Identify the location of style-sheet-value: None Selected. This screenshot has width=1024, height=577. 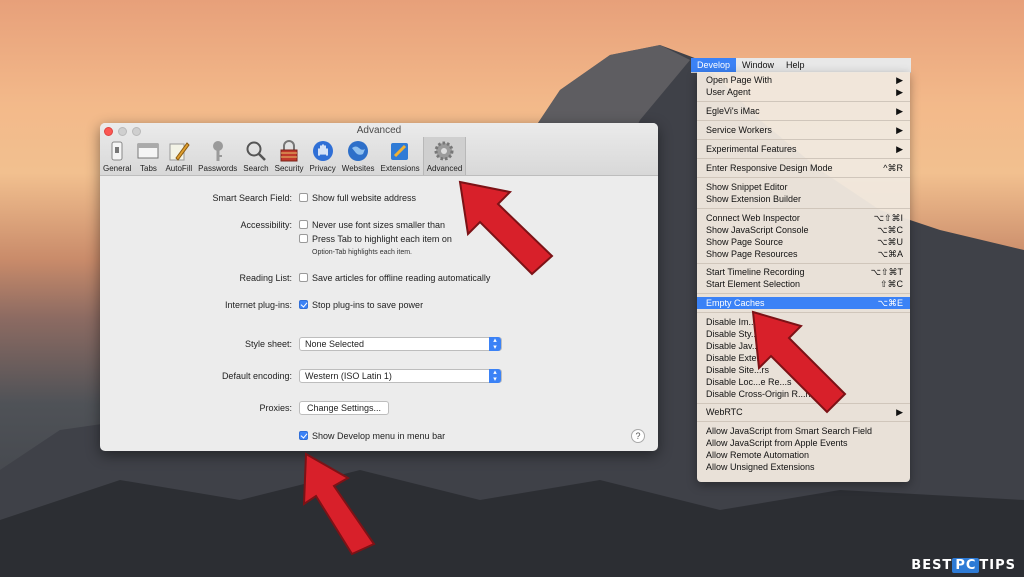
(335, 344).